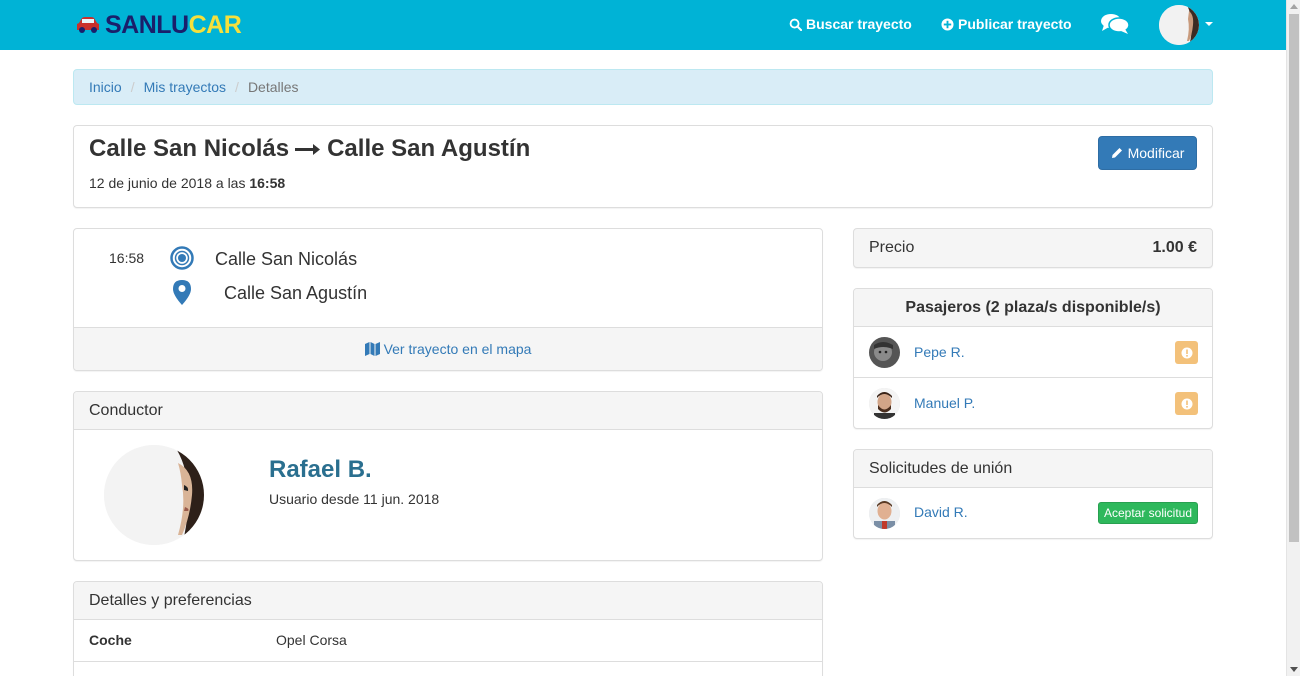 This screenshot has height=676, width=1300. What do you see at coordinates (448, 411) in the screenshot?
I see `driver-panel-heading: Conductor` at bounding box center [448, 411].